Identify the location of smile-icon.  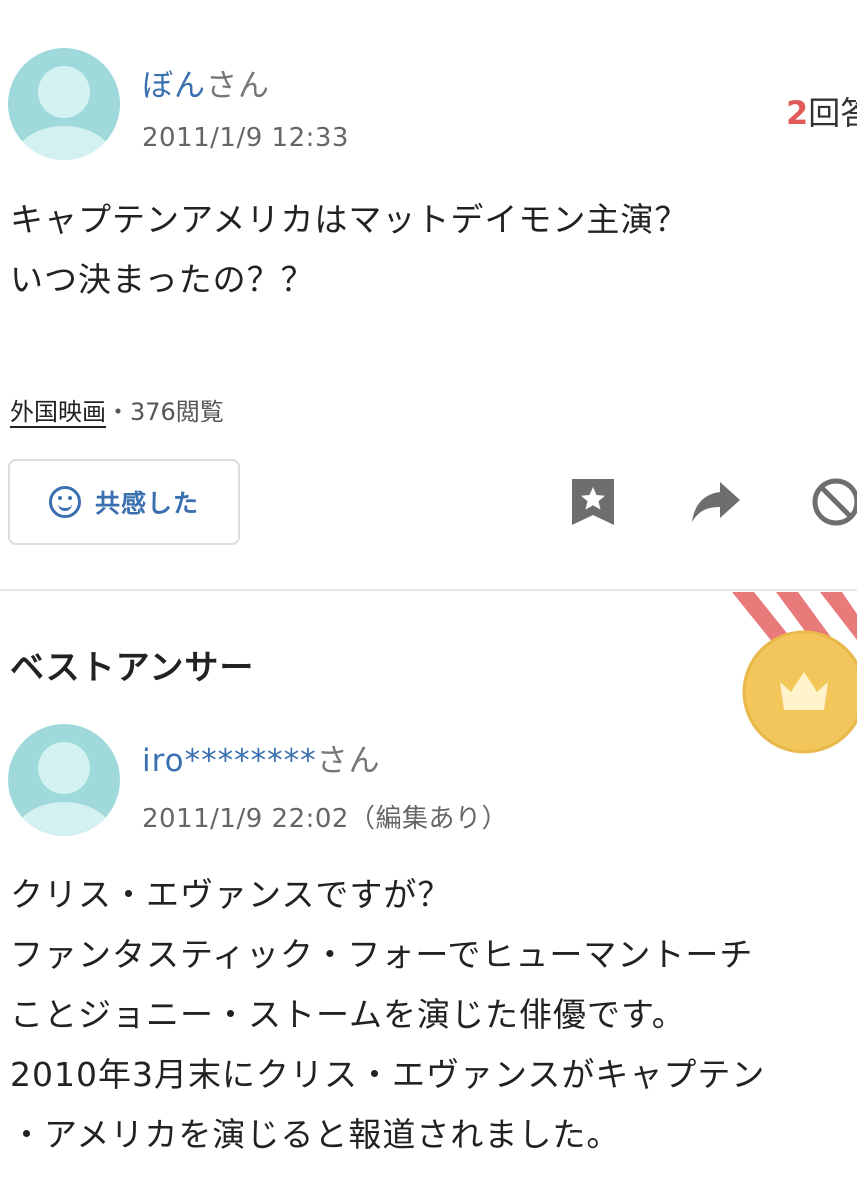
(64, 502).